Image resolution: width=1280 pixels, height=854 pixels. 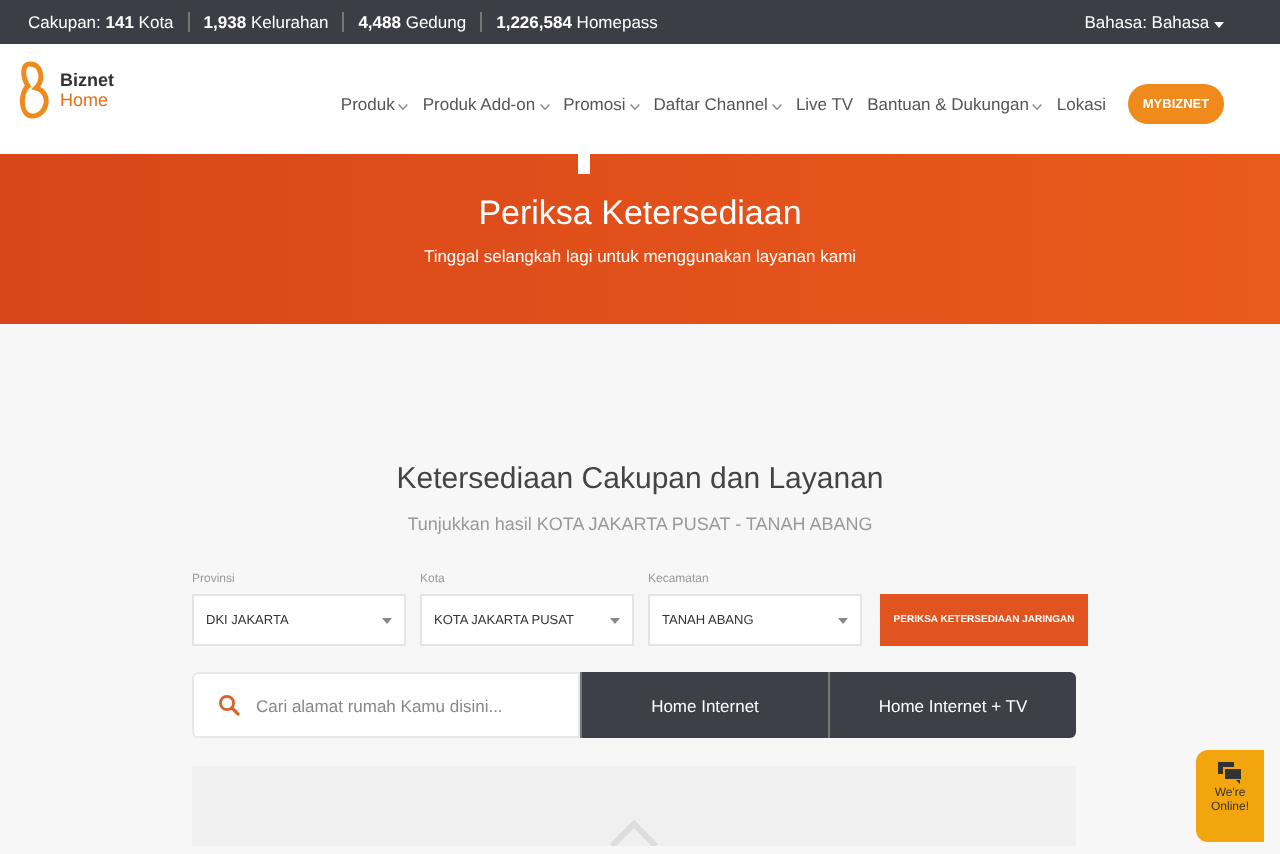 What do you see at coordinates (486, 104) in the screenshot?
I see `nav-link: Produk Add-on` at bounding box center [486, 104].